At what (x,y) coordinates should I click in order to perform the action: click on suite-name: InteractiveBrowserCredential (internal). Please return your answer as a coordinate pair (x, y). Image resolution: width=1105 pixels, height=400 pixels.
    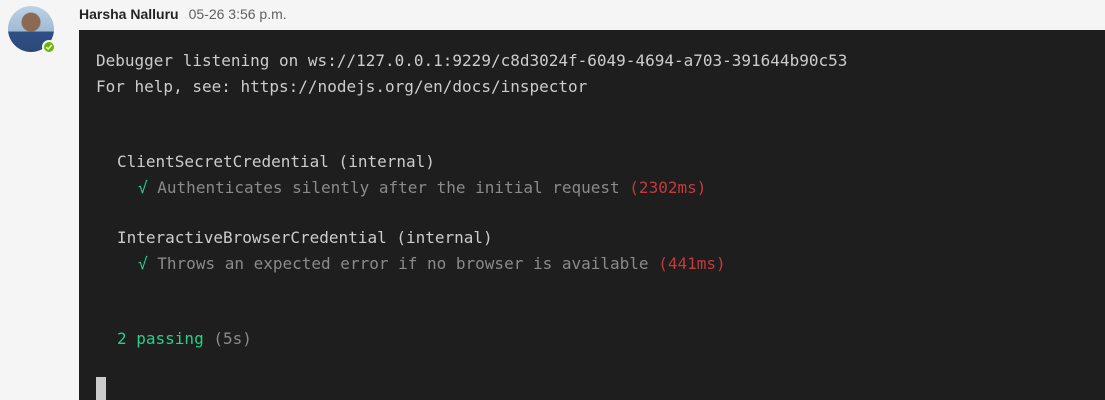
    Looking at the image, I should click on (305, 237).